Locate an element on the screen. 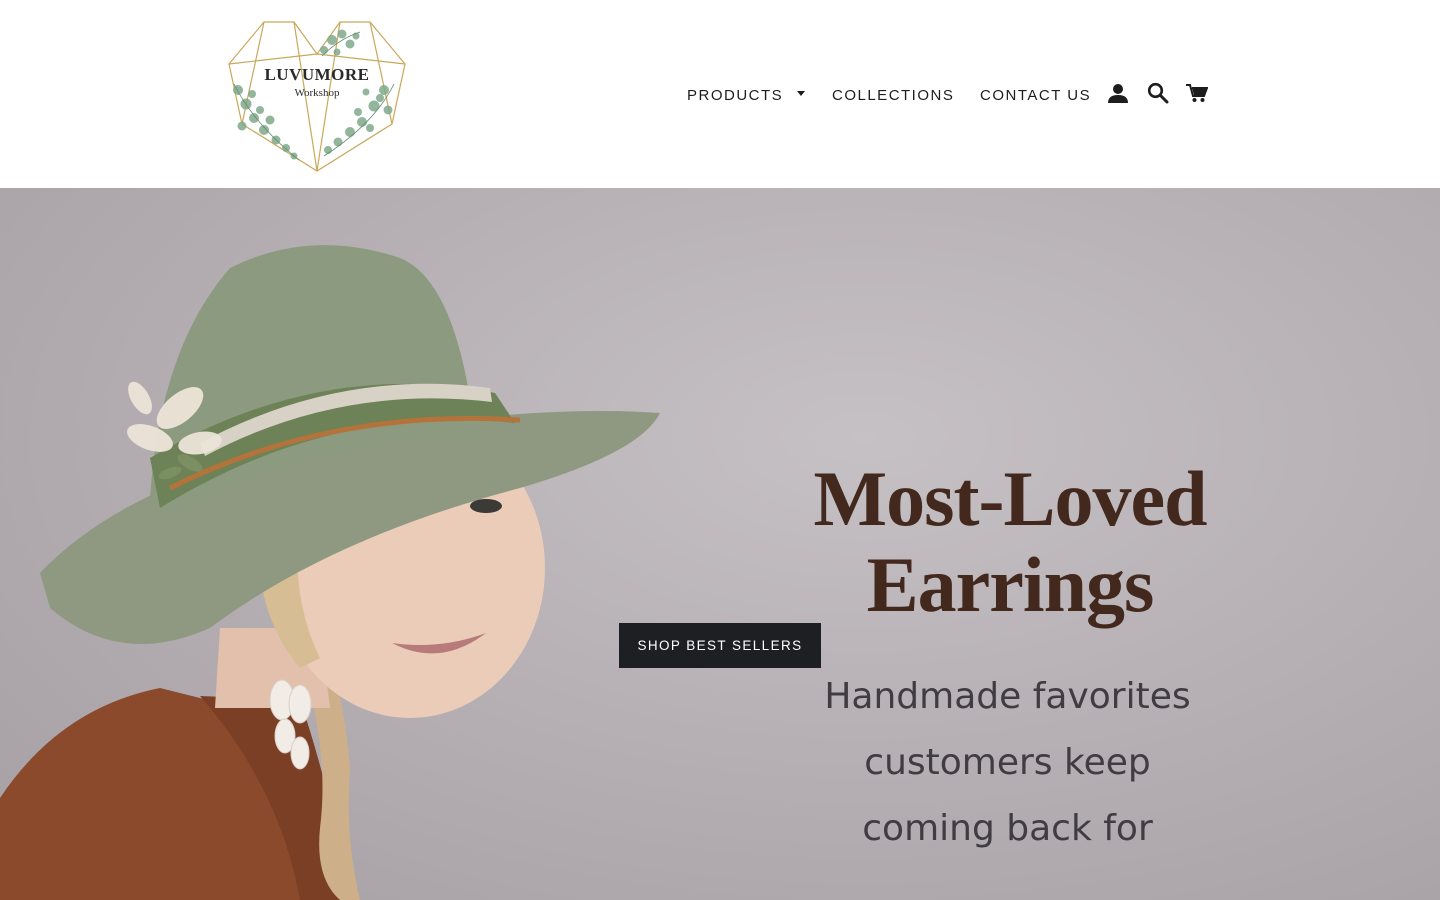 This screenshot has width=1440, height=900. shop-best-sellers-button: Shop Best Sellers is located at coordinates (720, 645).